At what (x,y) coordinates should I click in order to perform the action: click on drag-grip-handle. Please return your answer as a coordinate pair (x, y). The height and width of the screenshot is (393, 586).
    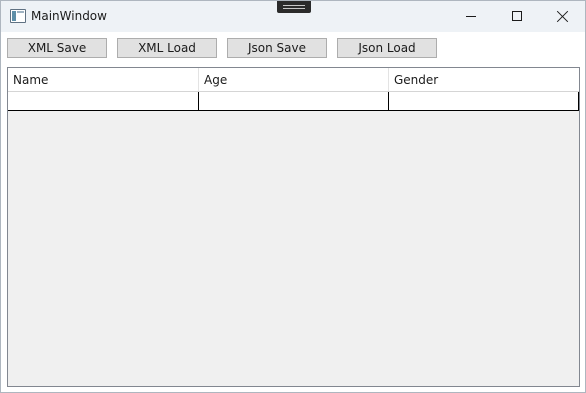
    Looking at the image, I should click on (294, 7).